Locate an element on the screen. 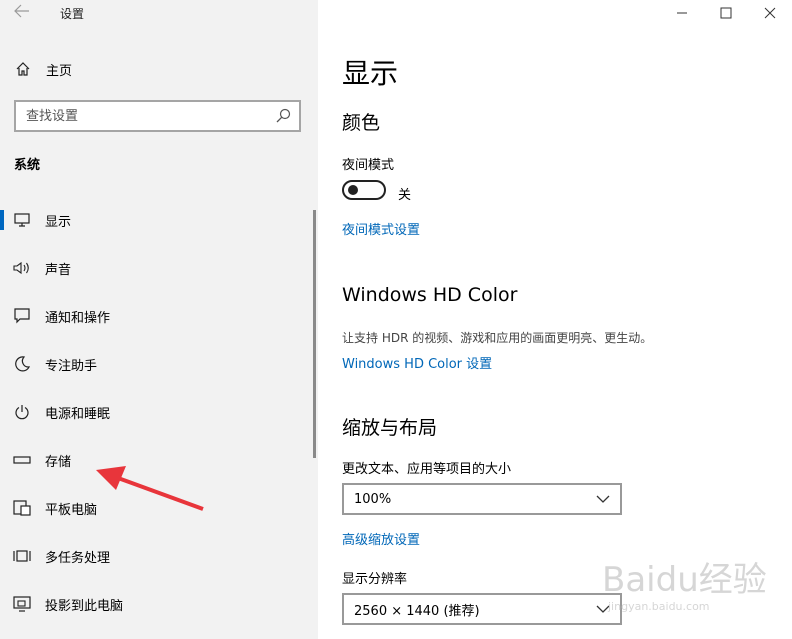  sidebar-item-label: 多任务处理 is located at coordinates (78, 558).